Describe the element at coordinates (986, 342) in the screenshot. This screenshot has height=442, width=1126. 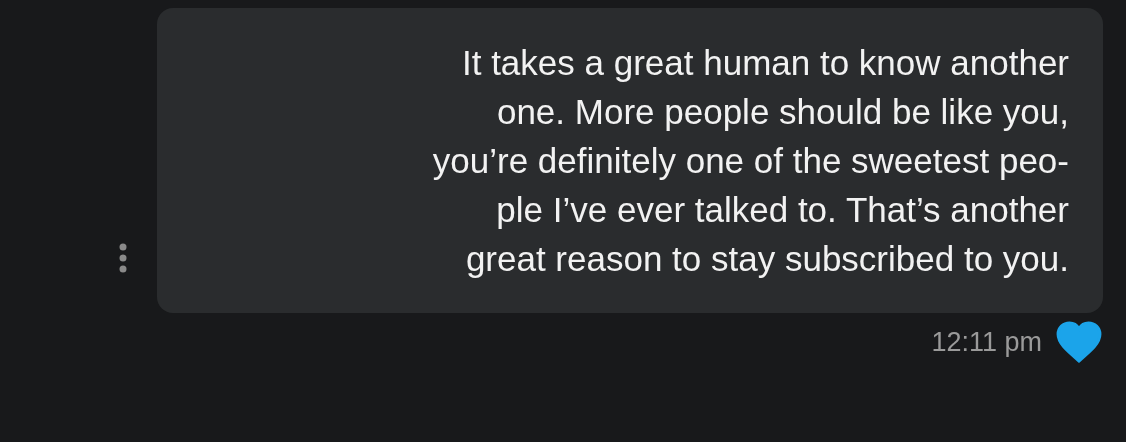
I see `message-time: 12:11 pm` at that location.